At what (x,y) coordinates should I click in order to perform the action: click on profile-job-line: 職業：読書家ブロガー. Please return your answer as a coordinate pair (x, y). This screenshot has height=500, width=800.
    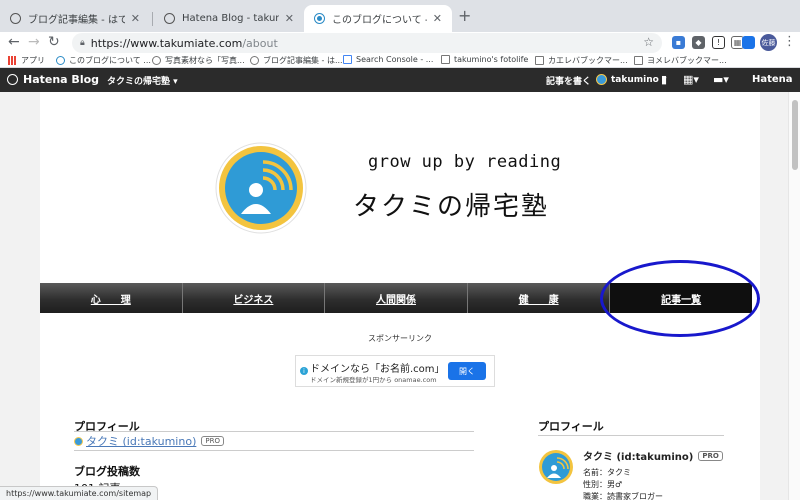
    Looking at the image, I should click on (623, 496).